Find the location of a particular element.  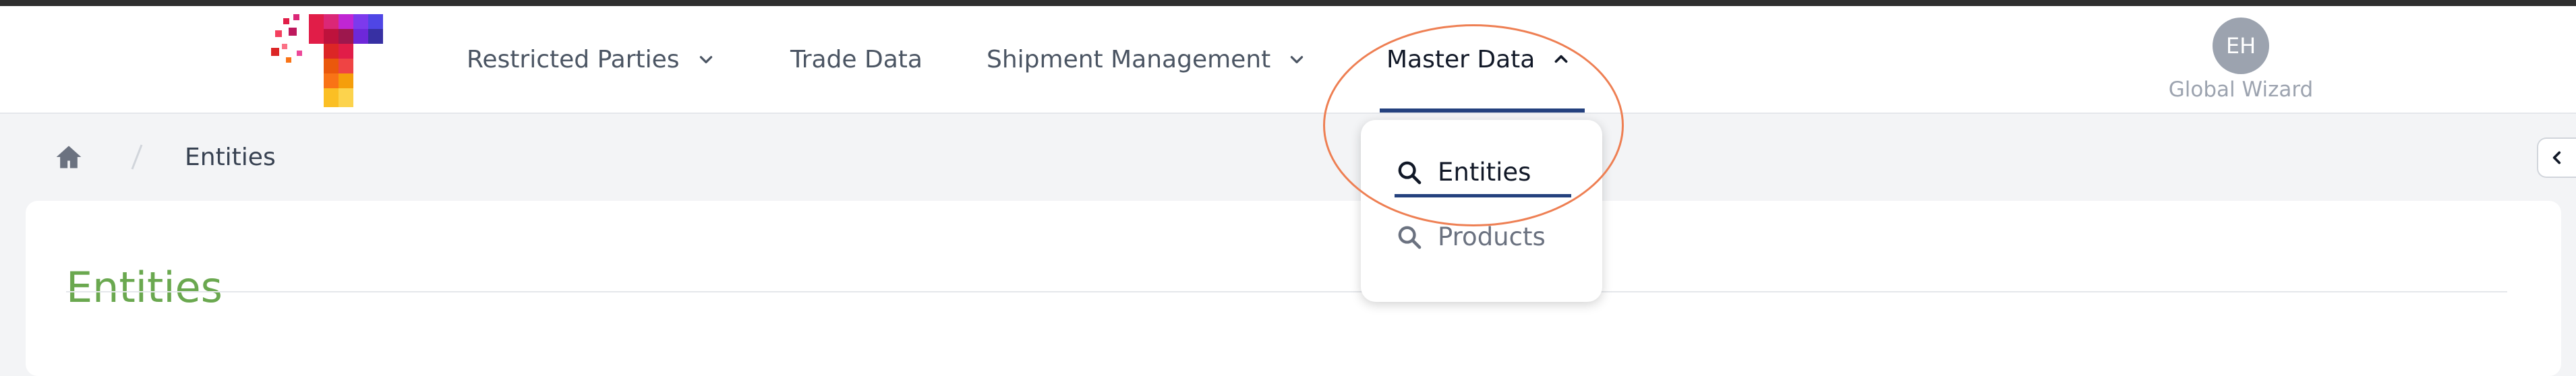

nav-trade-data: Trade Data is located at coordinates (857, 59).